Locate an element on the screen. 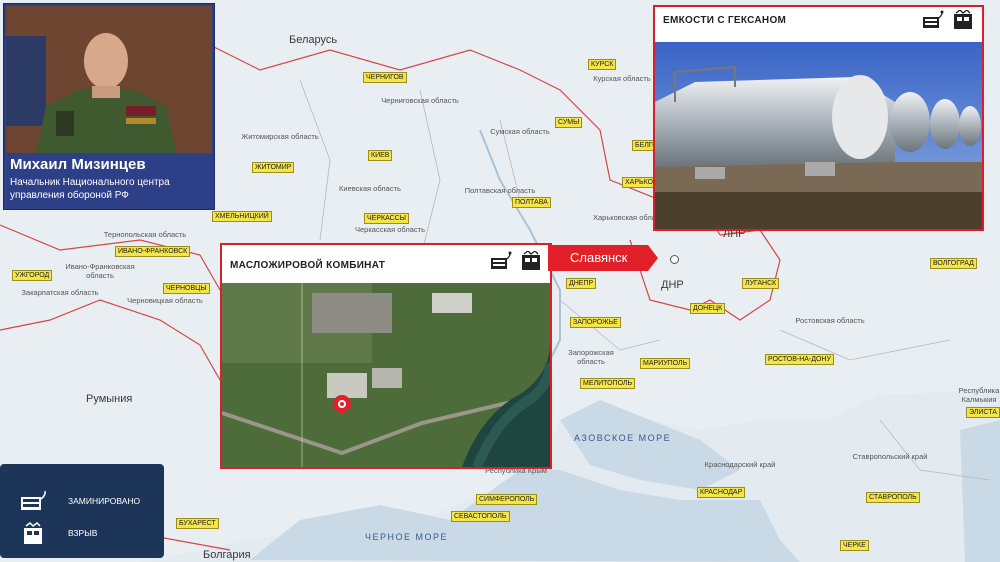  card-title: ЕМКОСТИ С ГЕКСАНОМ is located at coordinates (725, 20).